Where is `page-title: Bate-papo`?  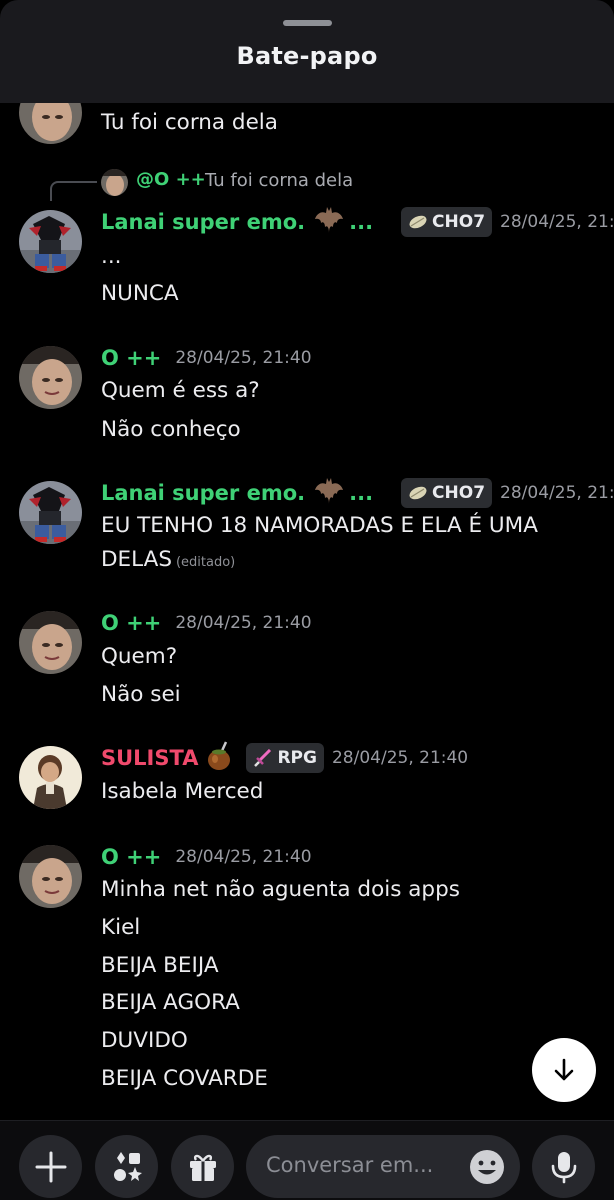 page-title: Bate-papo is located at coordinates (307, 56).